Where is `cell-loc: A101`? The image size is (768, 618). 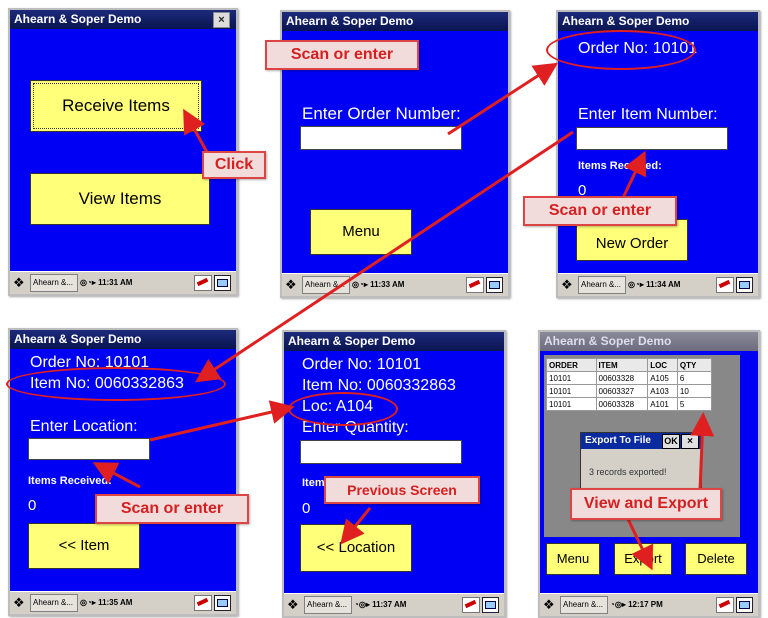 cell-loc: A101 is located at coordinates (662, 404).